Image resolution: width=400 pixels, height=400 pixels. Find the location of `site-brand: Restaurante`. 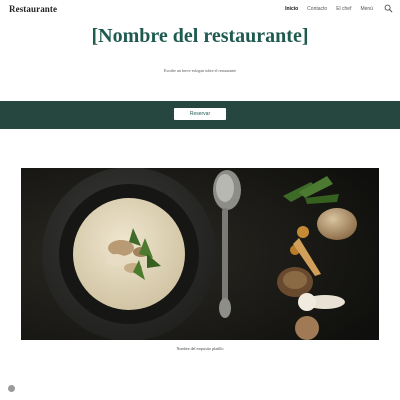

site-brand: Restaurante is located at coordinates (33, 9).